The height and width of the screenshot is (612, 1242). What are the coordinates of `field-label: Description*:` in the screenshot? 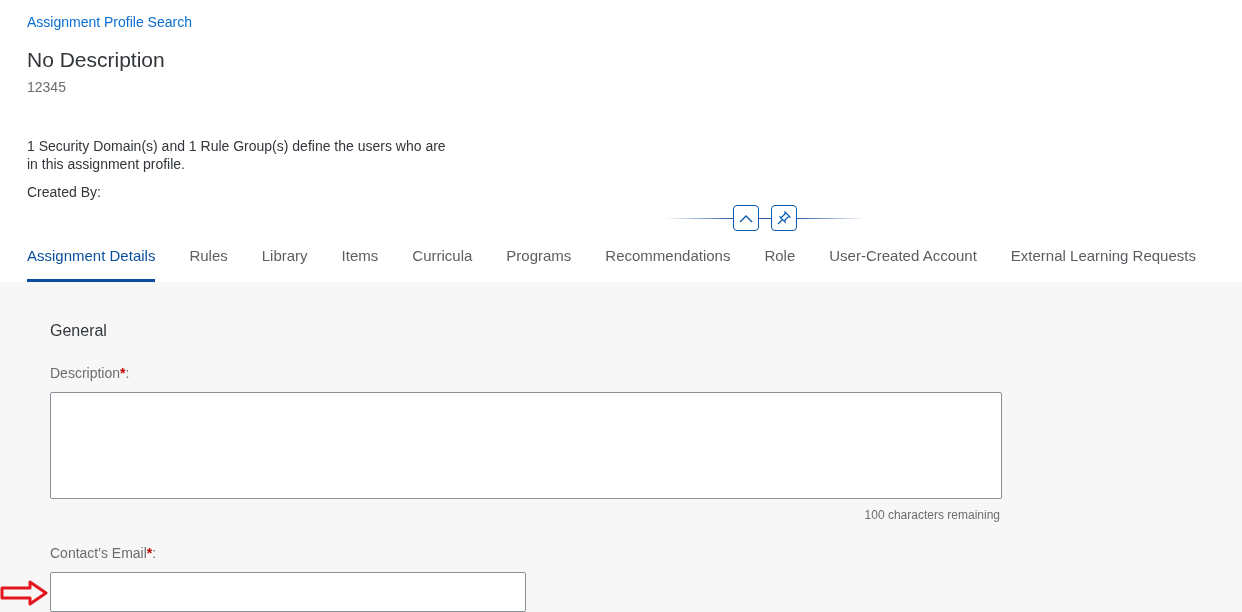 It's located at (90, 373).